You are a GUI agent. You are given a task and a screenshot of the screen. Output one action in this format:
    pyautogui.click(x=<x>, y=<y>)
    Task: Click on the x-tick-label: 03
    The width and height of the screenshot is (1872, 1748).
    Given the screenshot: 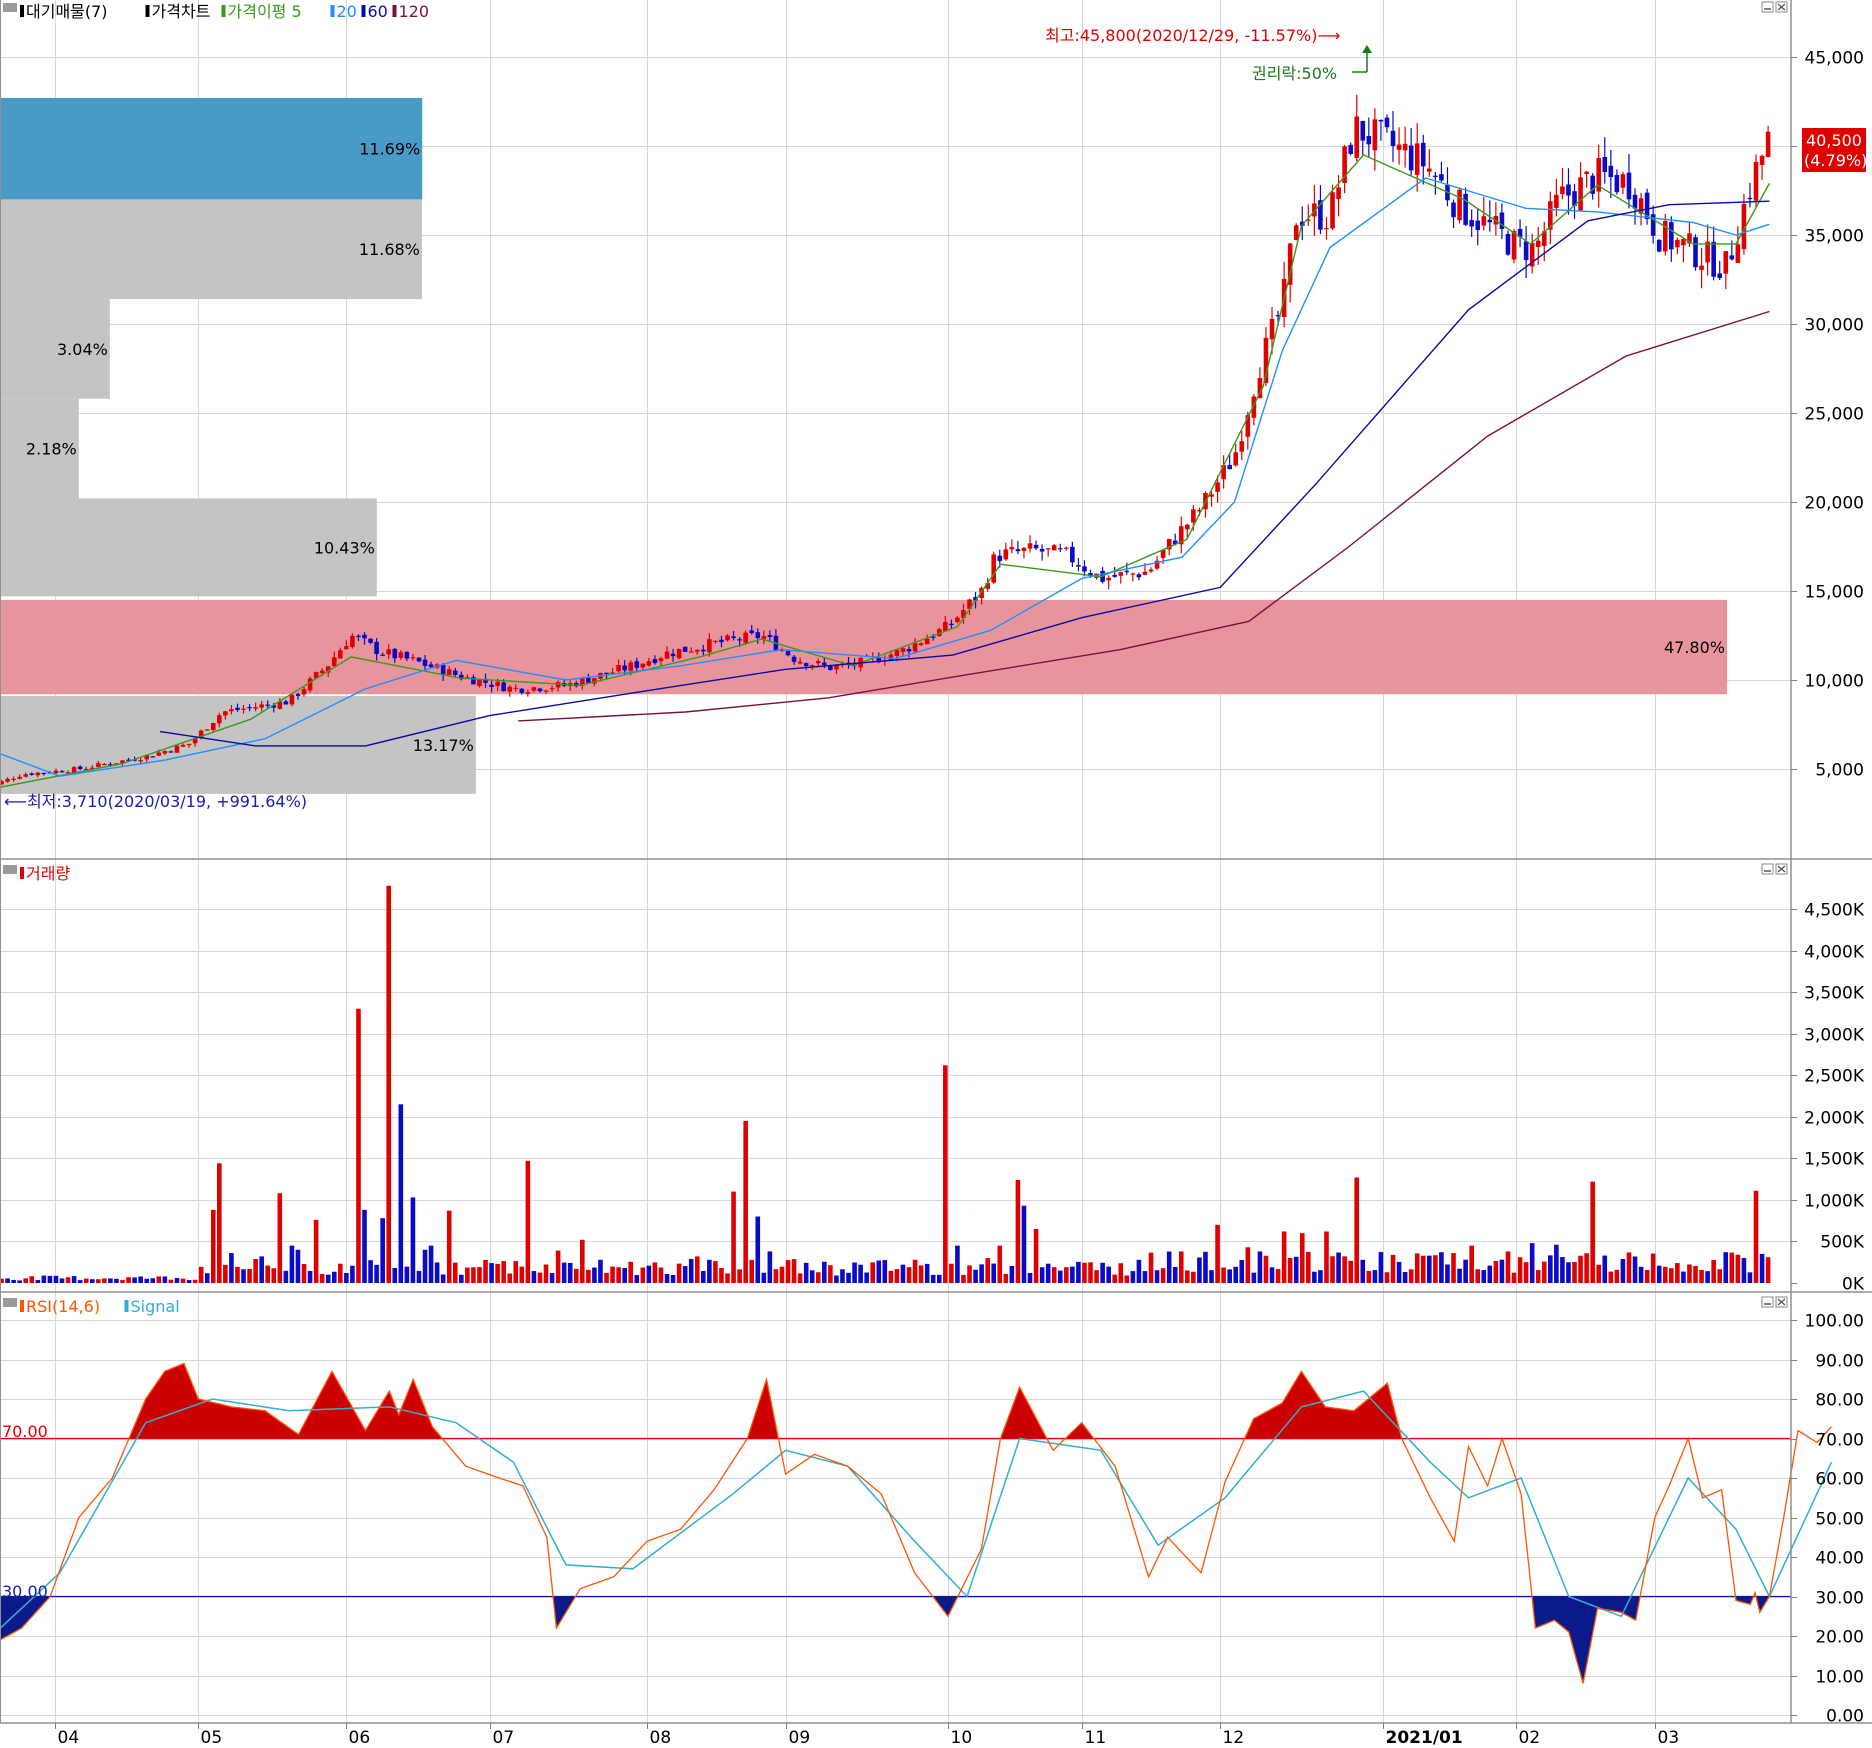 What is the action you would take?
    pyautogui.click(x=1669, y=1738)
    